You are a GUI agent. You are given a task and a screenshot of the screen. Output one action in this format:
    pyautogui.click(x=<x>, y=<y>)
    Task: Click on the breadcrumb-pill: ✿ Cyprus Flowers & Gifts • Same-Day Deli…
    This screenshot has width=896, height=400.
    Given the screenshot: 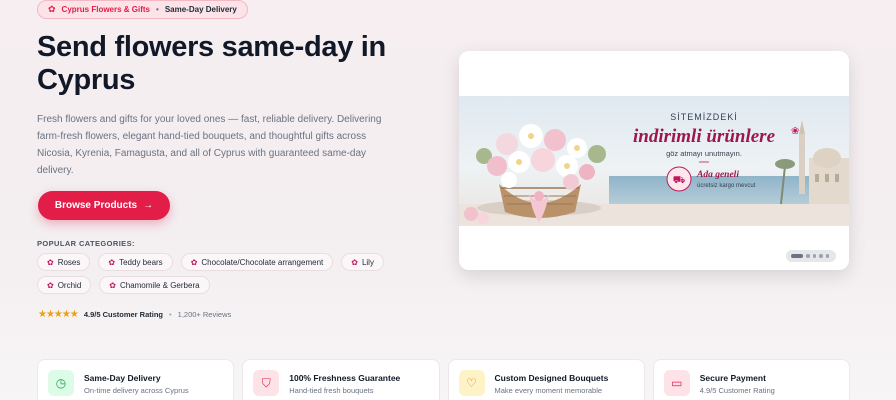 What is the action you would take?
    pyautogui.click(x=142, y=9)
    